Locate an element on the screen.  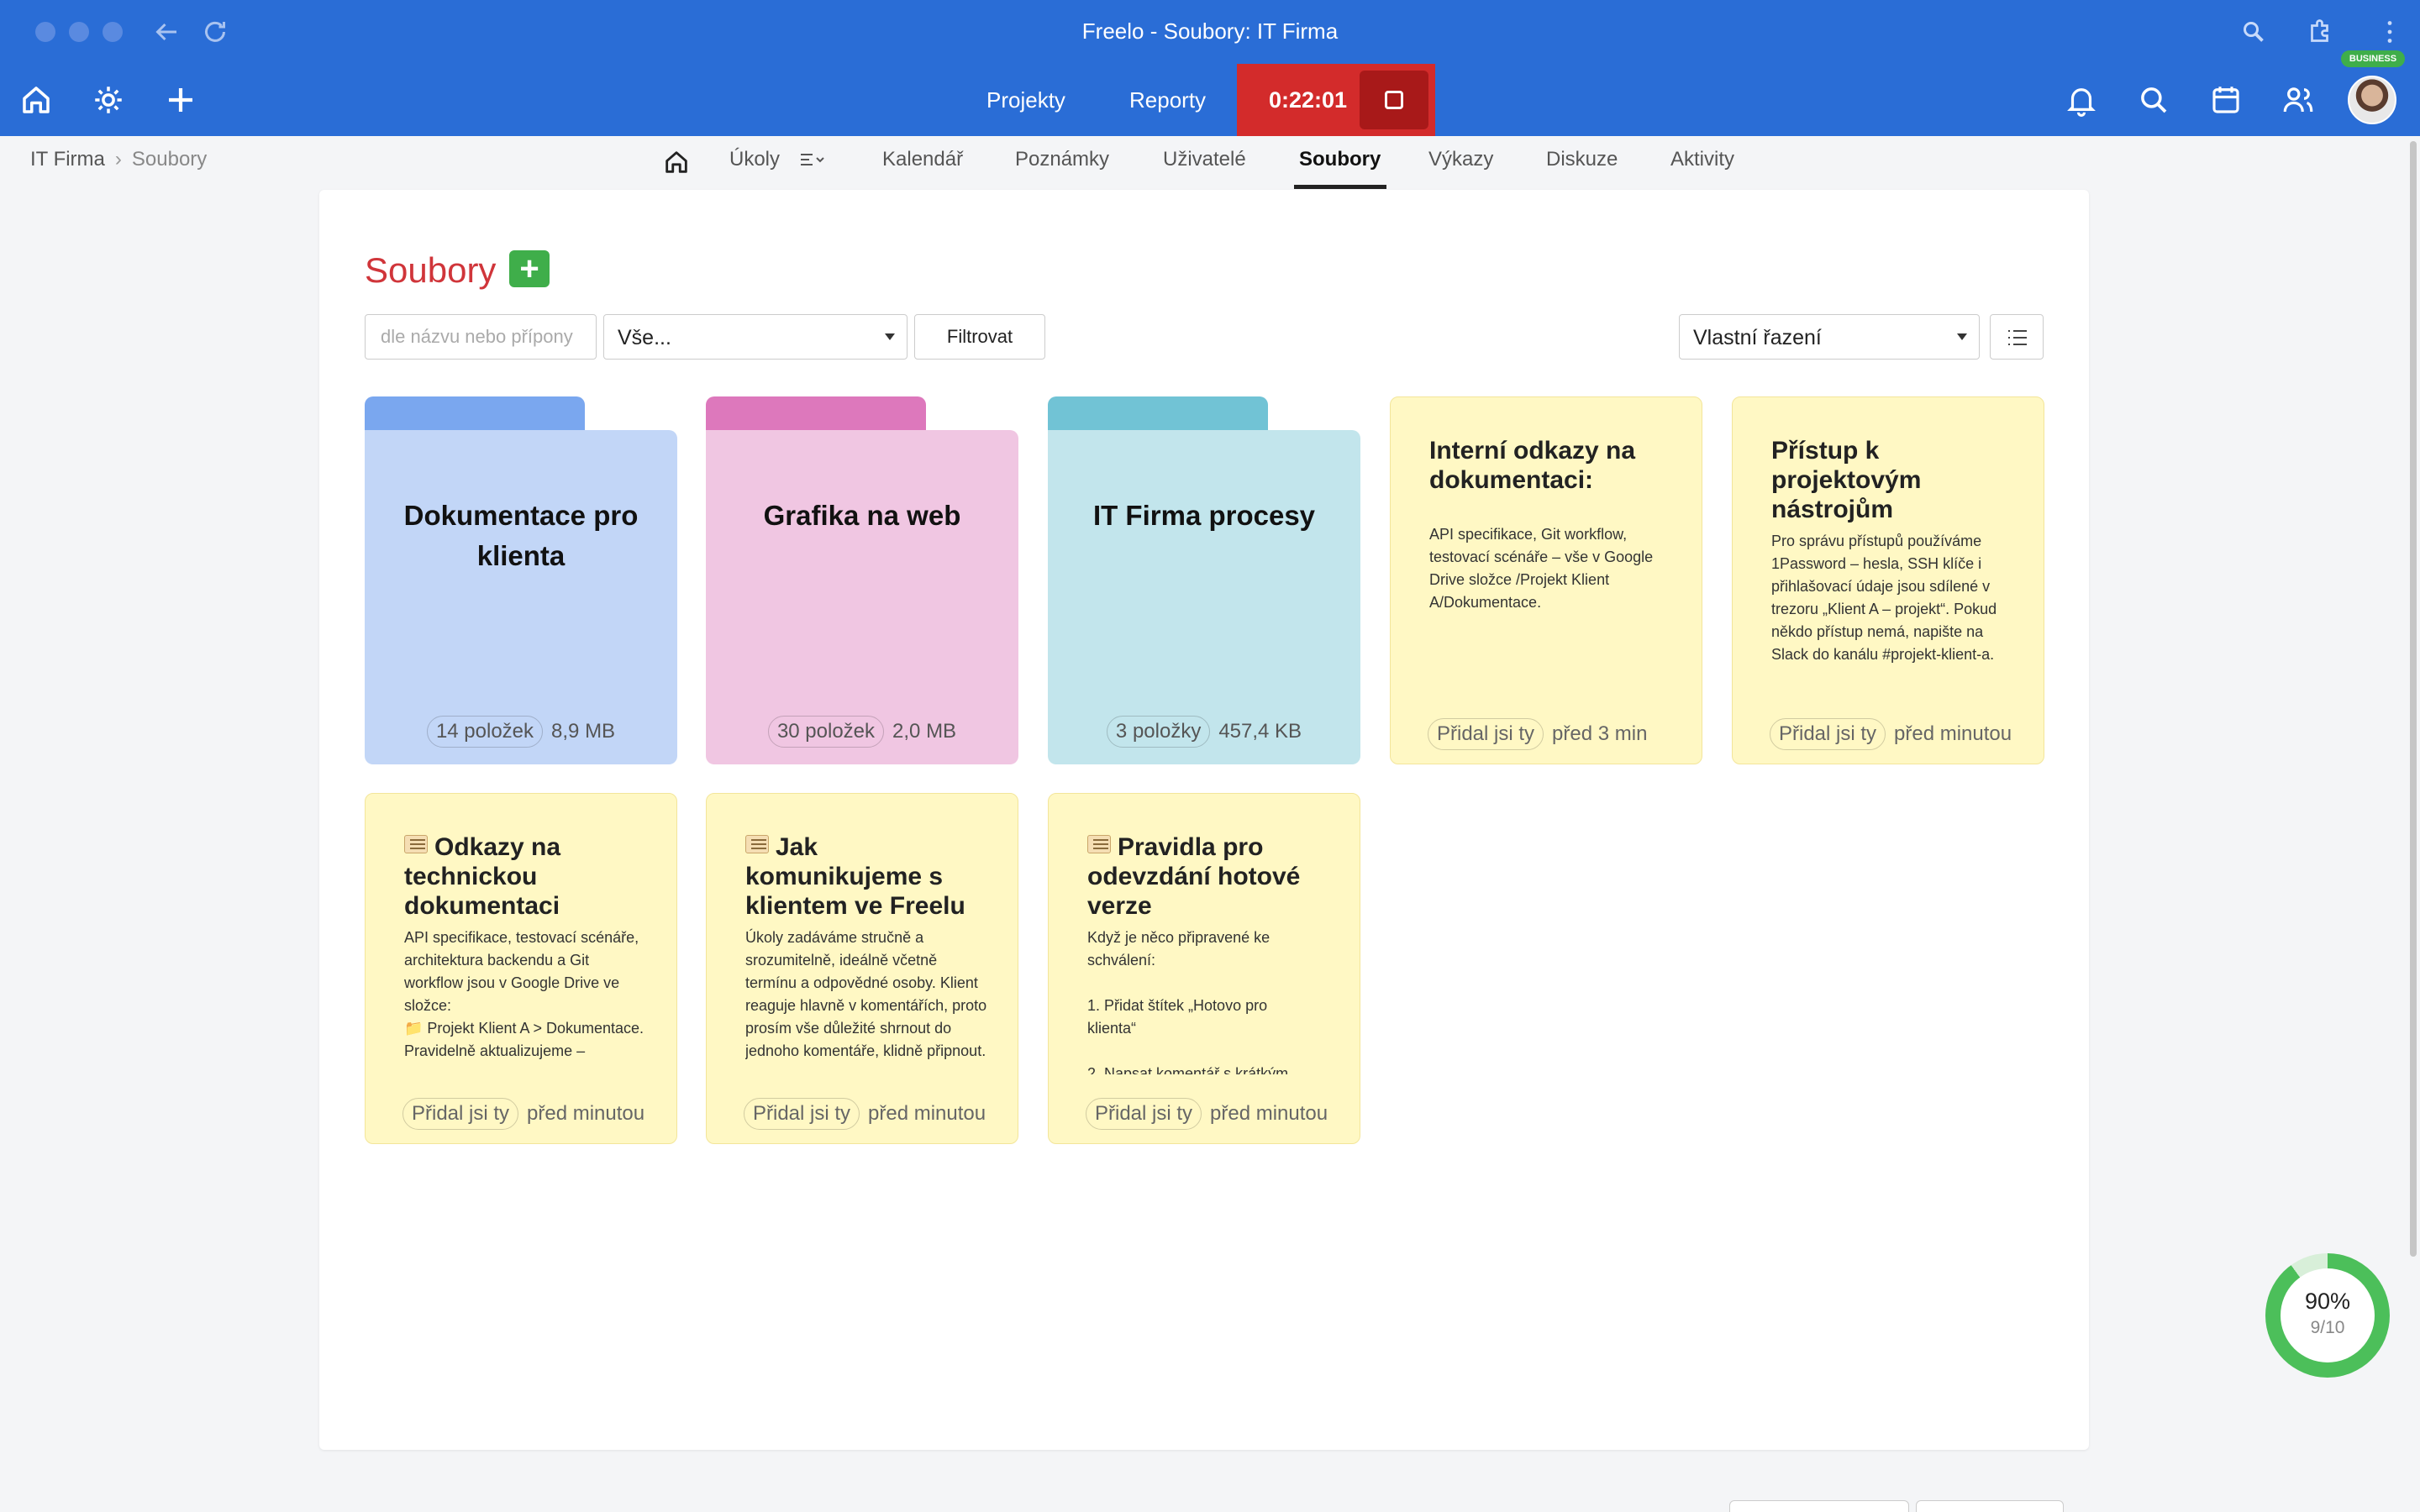
main-nav: Projekty Reporty 0:22:01 is located at coordinates (1210, 100).